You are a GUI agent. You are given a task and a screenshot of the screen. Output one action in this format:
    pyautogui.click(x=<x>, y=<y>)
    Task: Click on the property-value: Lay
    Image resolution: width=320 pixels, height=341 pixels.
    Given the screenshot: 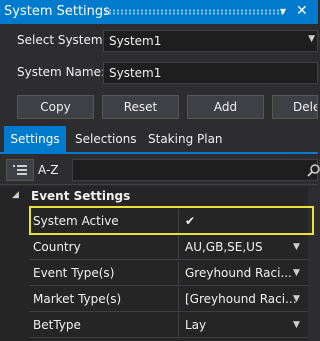 What is the action you would take?
    pyautogui.click(x=243, y=325)
    